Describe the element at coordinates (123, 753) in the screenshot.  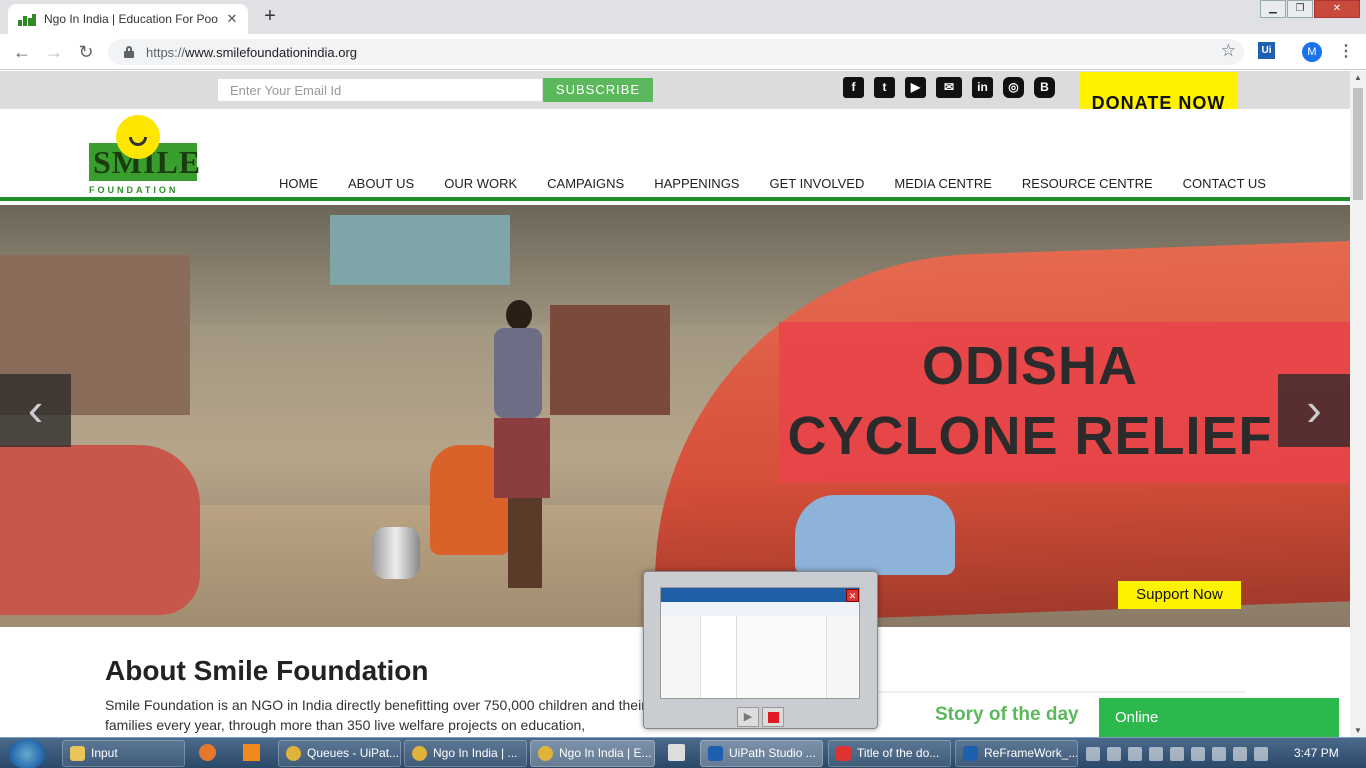
I see `taskbar-item-input: Input` at that location.